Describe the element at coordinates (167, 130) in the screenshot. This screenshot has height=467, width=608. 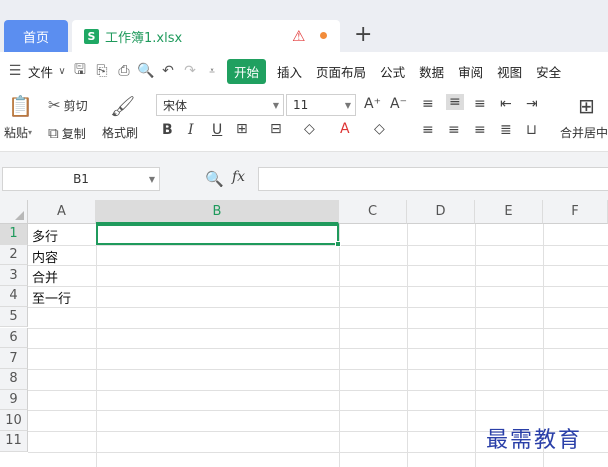
I see `bold-icon: B` at that location.